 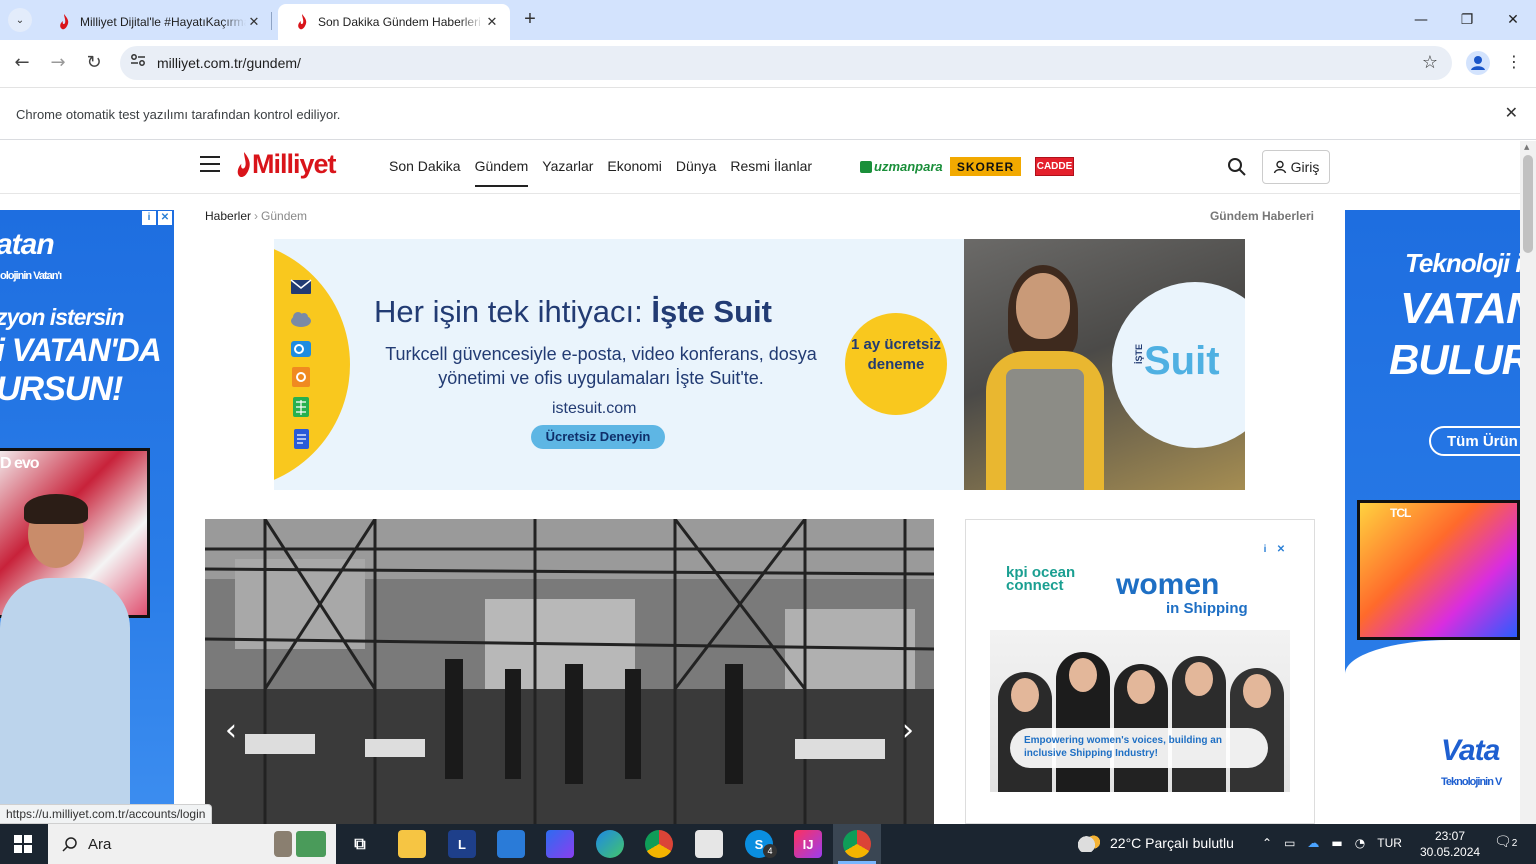 I want to click on shipping-subtitle: in Shipping, so click(x=1207, y=608).